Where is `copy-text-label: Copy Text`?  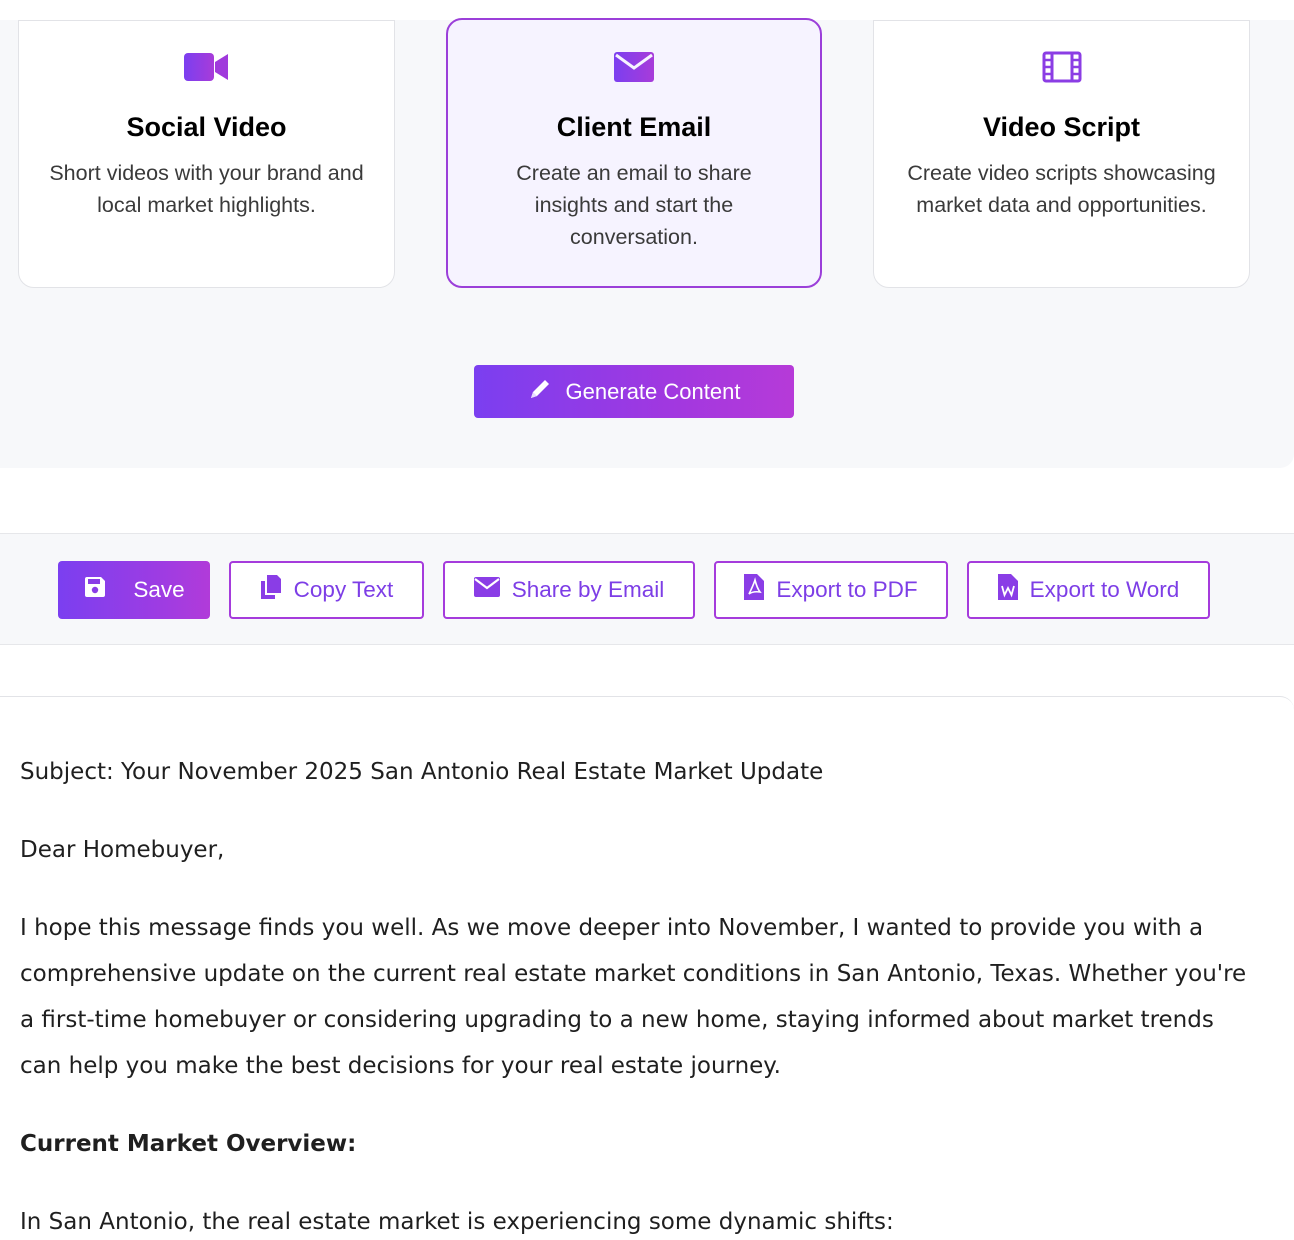
copy-text-label: Copy Text is located at coordinates (343, 589).